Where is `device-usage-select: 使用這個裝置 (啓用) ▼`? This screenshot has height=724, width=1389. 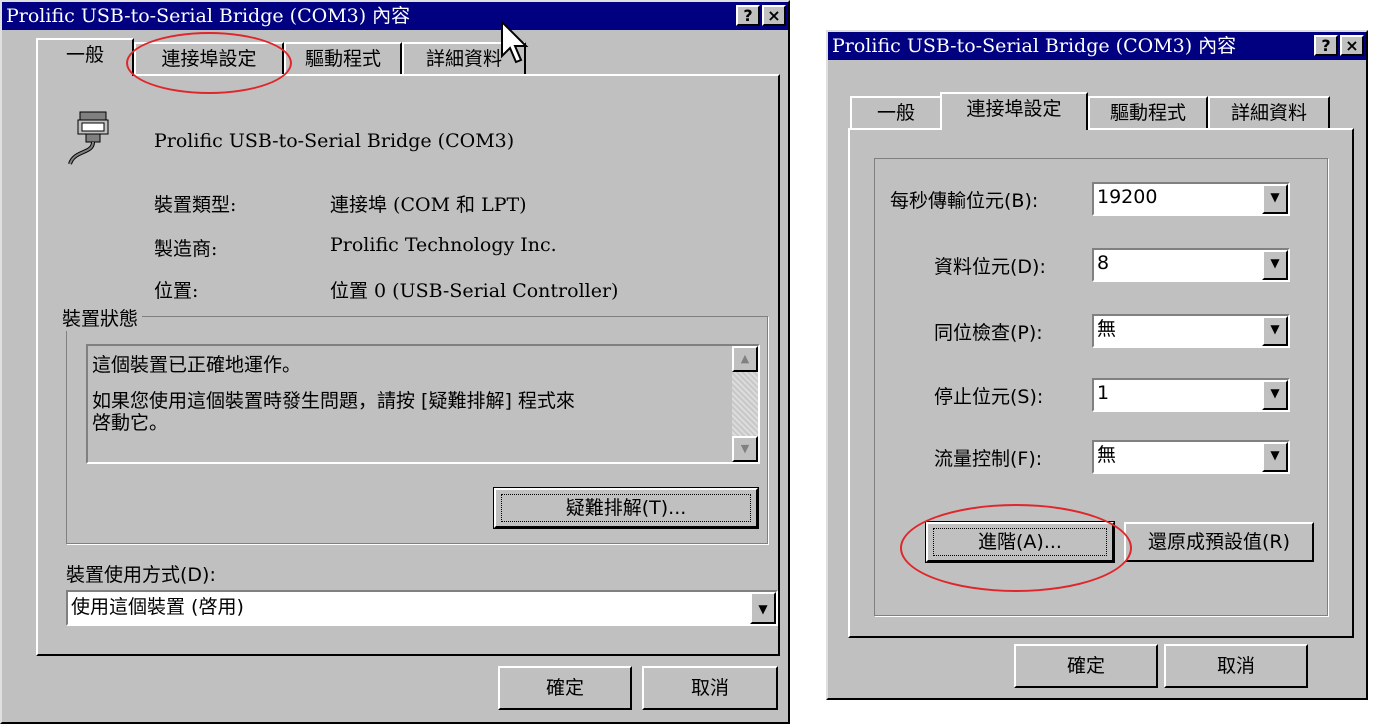 device-usage-select: 使用這個裝置 (啓用) ▼ is located at coordinates (422, 608).